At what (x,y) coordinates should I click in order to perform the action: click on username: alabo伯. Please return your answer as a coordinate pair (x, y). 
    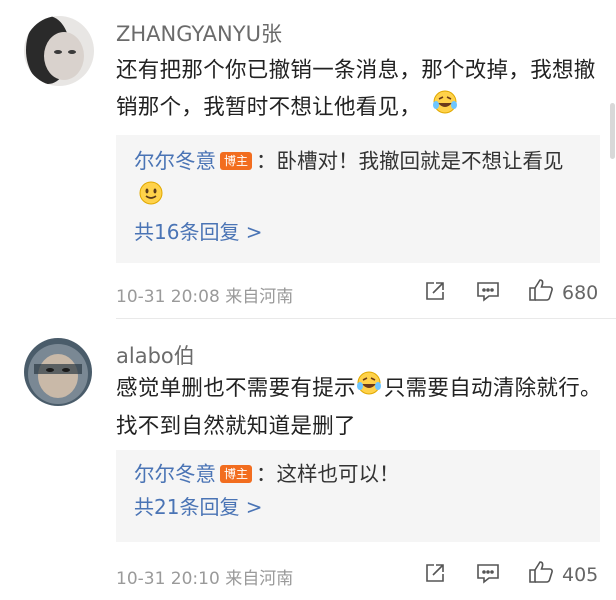
    Looking at the image, I should click on (155, 355).